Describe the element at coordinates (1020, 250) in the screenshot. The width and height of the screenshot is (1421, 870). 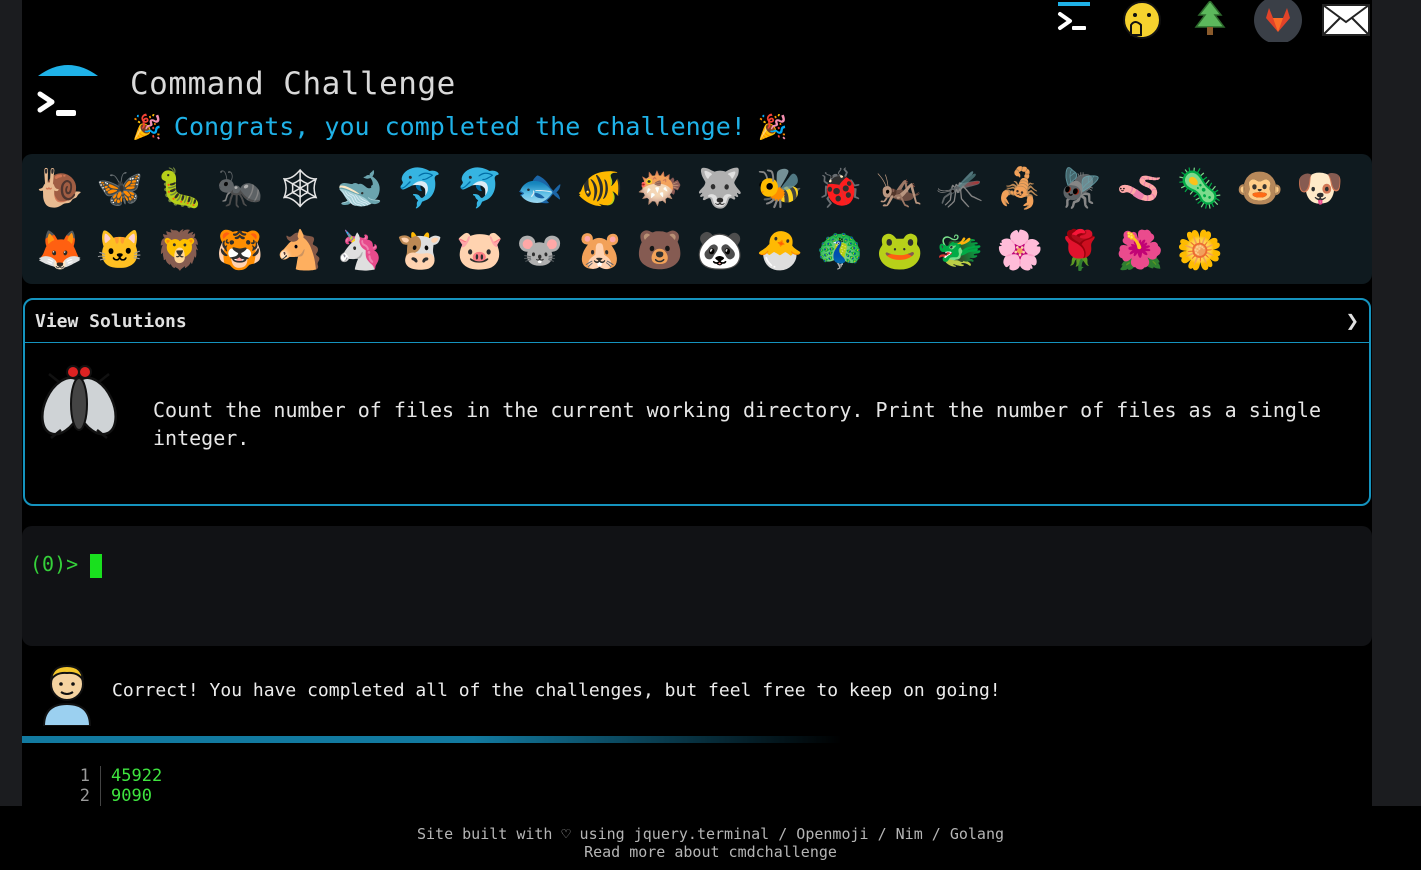
I see `challenge-emoji-icon: 🌸` at that location.